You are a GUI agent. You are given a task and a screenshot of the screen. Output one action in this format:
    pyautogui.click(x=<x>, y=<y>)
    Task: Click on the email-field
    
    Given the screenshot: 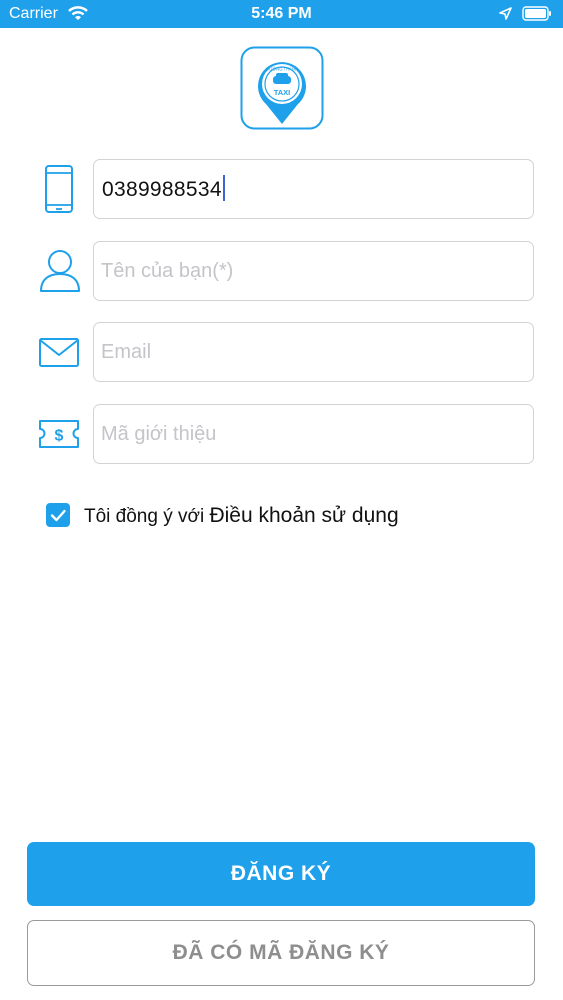 What is the action you would take?
    pyautogui.click(x=313, y=352)
    